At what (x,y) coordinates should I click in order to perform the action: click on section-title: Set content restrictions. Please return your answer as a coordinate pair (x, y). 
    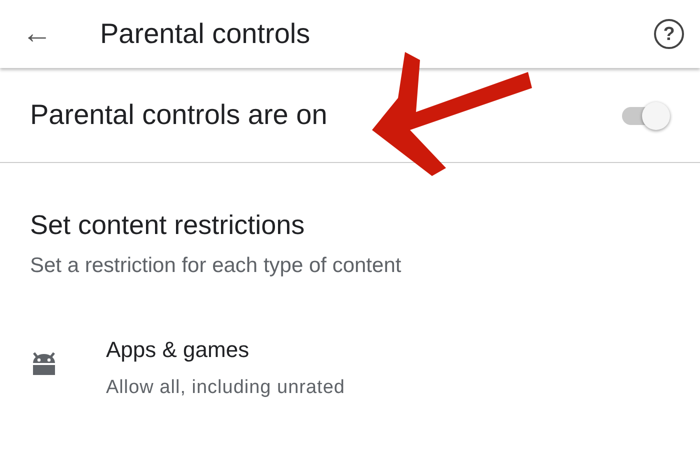
    Looking at the image, I should click on (168, 225).